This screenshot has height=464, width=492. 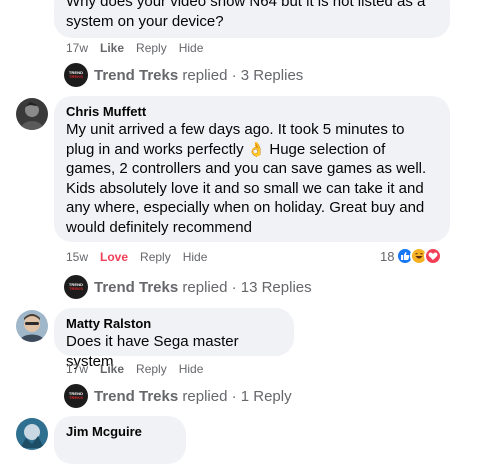 I want to click on reply-count: replied · 1 Reply, so click(x=237, y=396).